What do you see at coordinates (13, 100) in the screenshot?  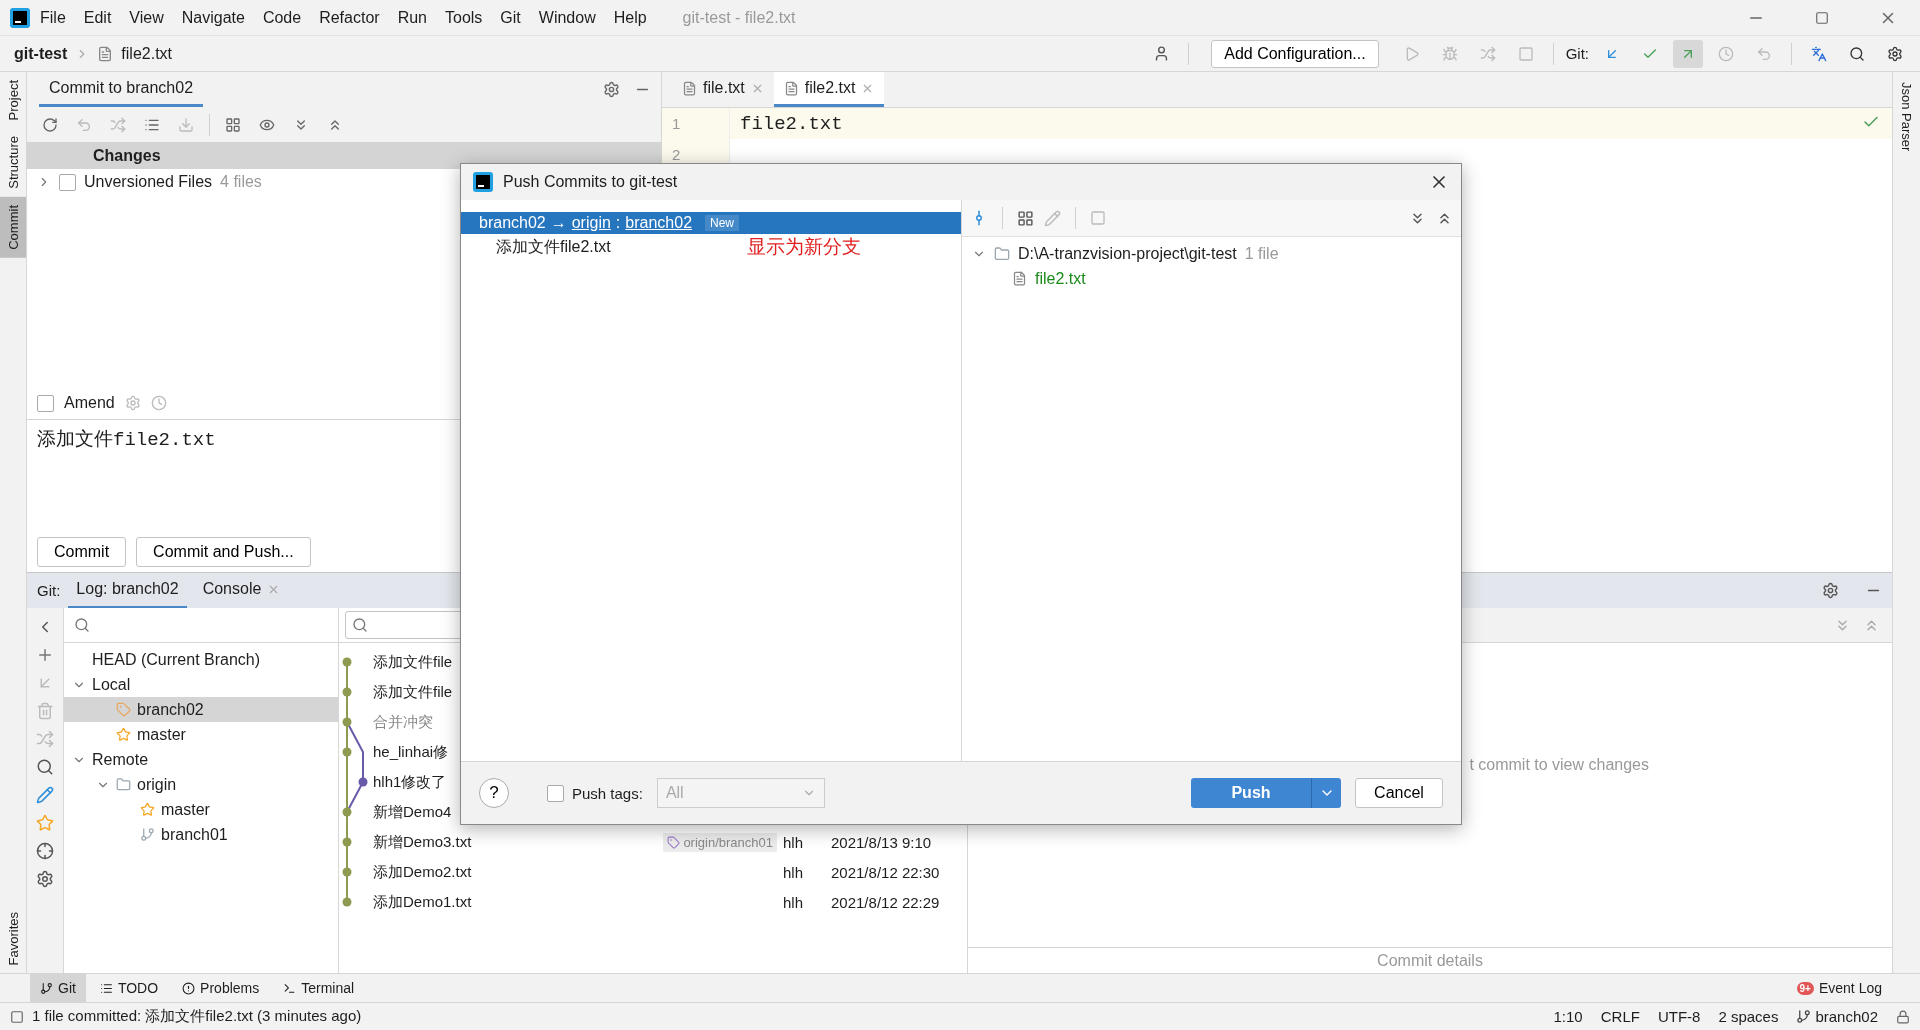 I see `tool-window-tab: Project` at bounding box center [13, 100].